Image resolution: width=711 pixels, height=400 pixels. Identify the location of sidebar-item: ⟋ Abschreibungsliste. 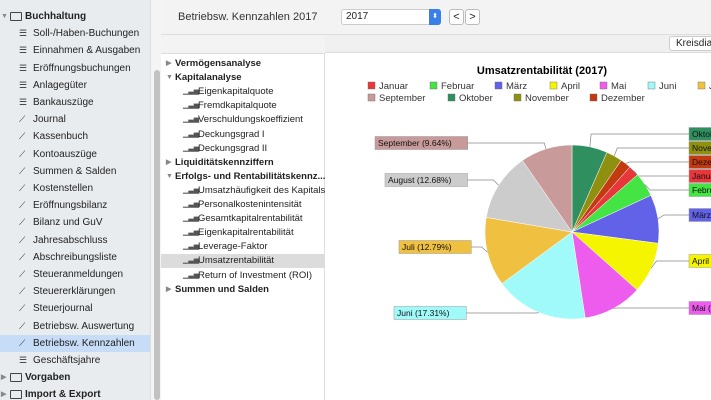
(75, 257).